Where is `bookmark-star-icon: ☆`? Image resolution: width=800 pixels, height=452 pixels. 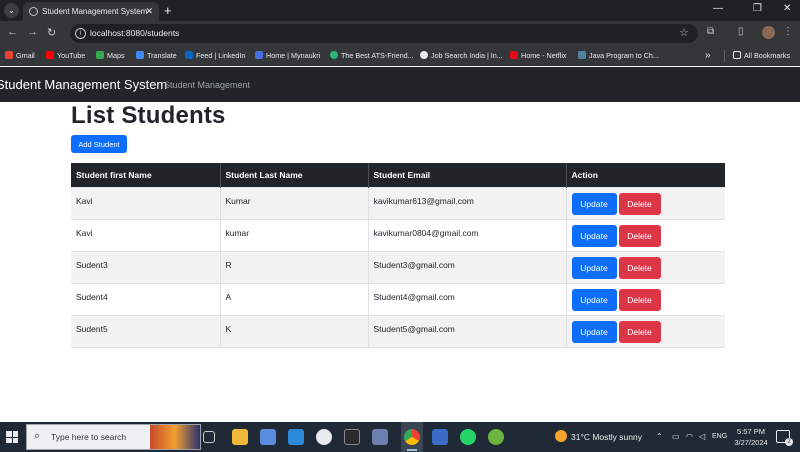
bookmark-star-icon: ☆ is located at coordinates (684, 32).